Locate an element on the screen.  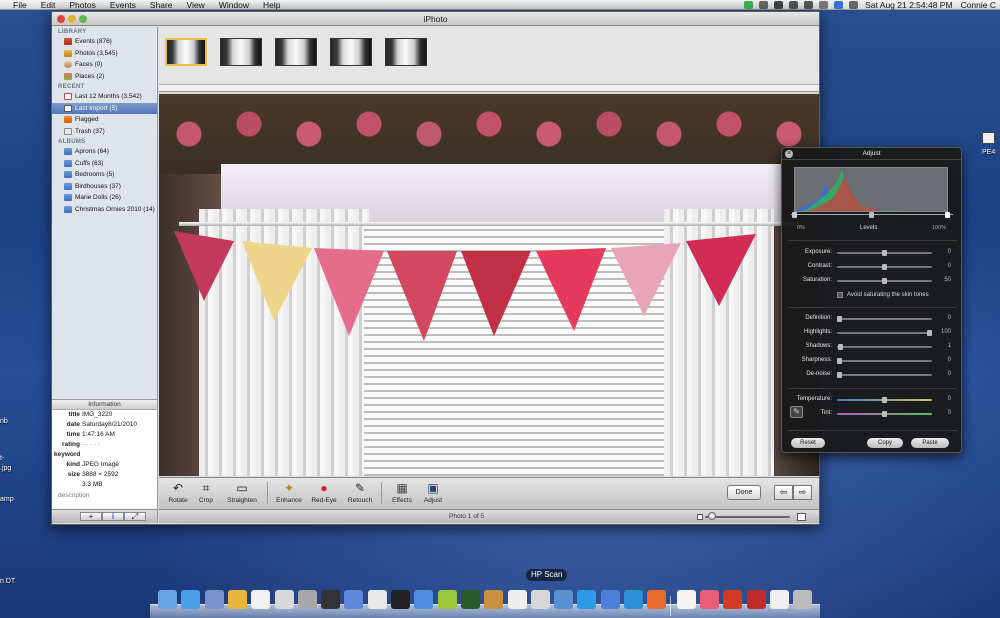
highlights-slider is located at coordinates (884, 333).